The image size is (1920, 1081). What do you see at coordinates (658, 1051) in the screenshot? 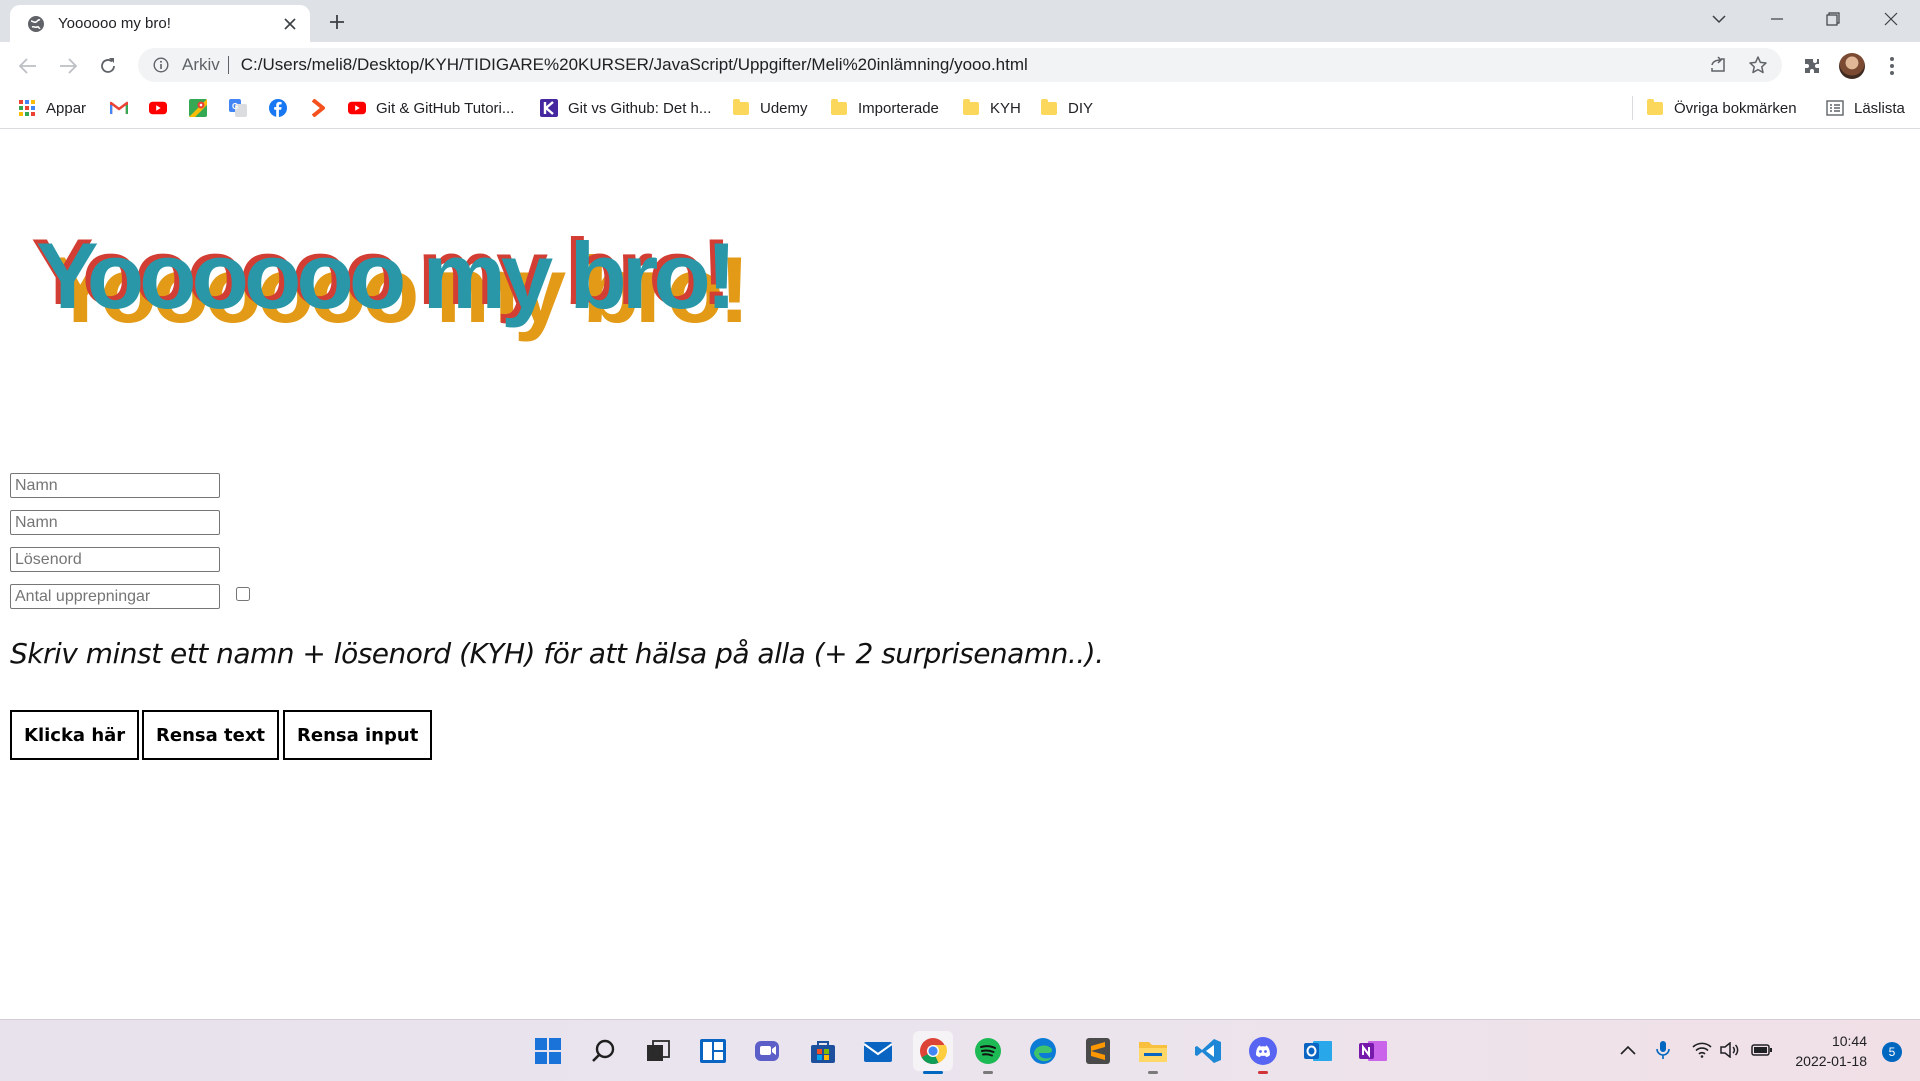
I see `task-view-icon` at bounding box center [658, 1051].